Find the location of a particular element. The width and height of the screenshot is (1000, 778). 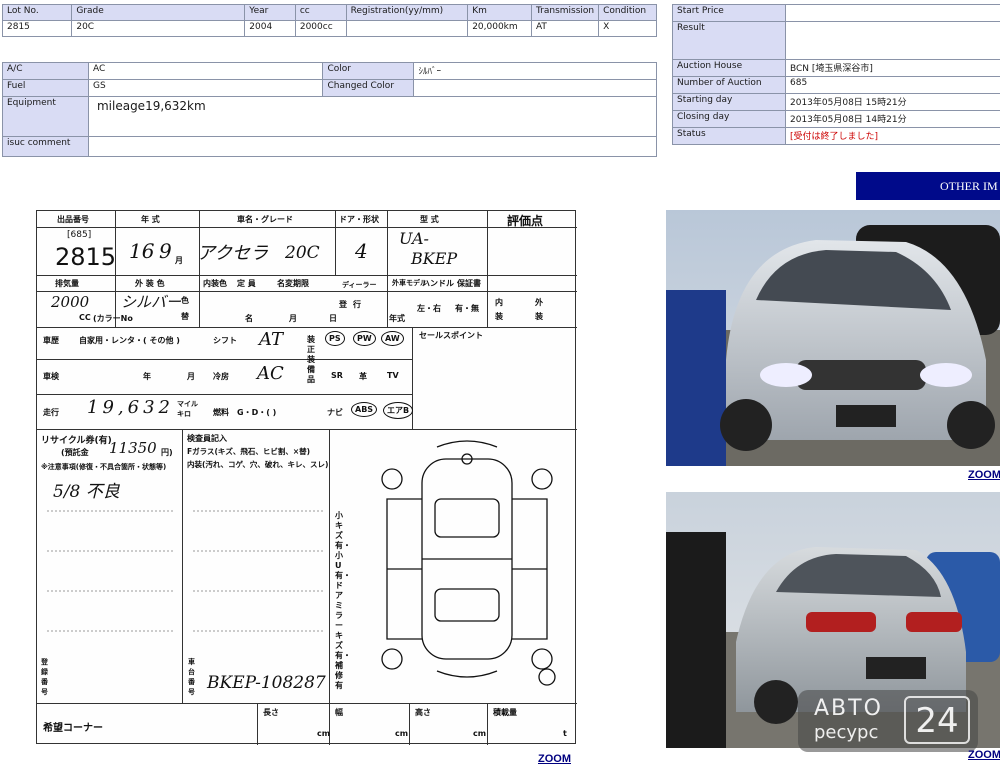

sheet-corner-label: 希望コーナー is located at coordinates (73, 728).